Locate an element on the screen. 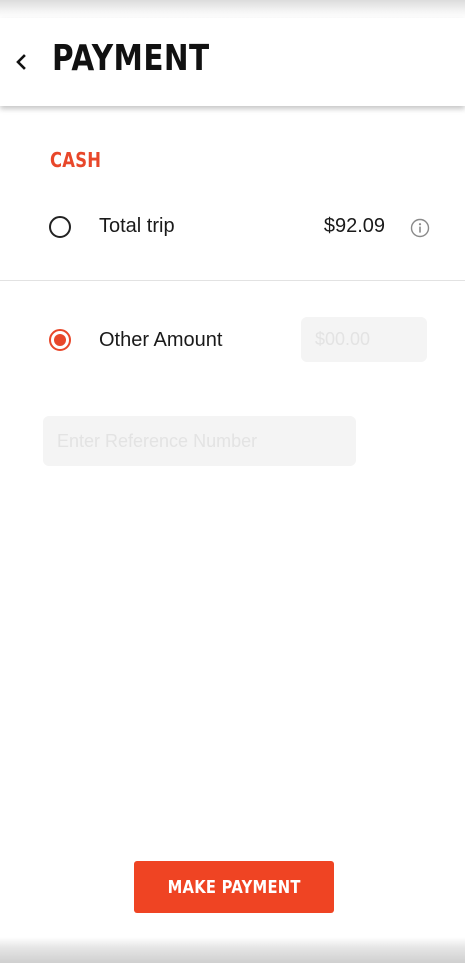  cash-section-label: CASH is located at coordinates (76, 160).